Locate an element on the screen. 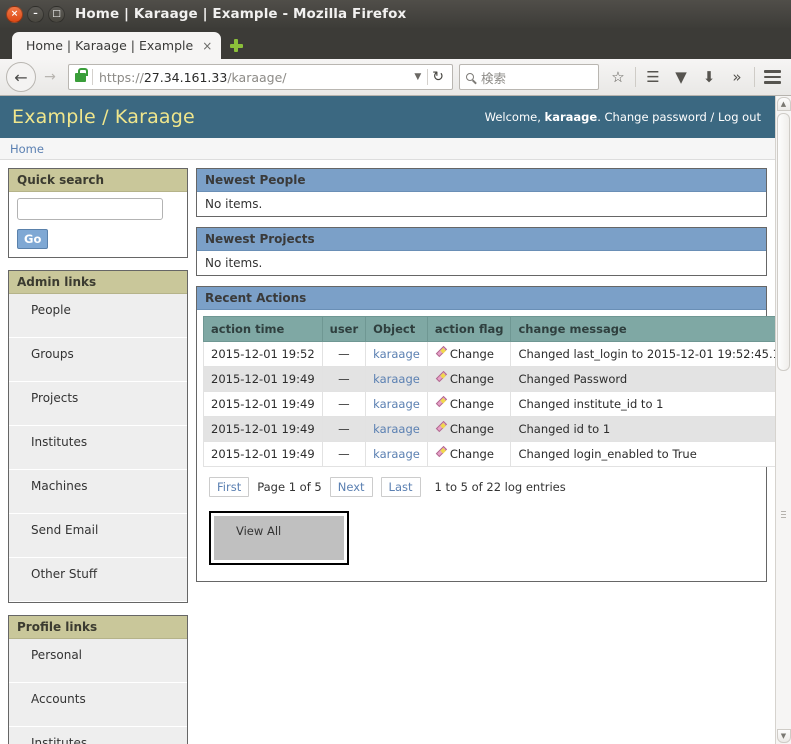 Image resolution: width=791 pixels, height=744 pixels. forward-button: → is located at coordinates (50, 77).